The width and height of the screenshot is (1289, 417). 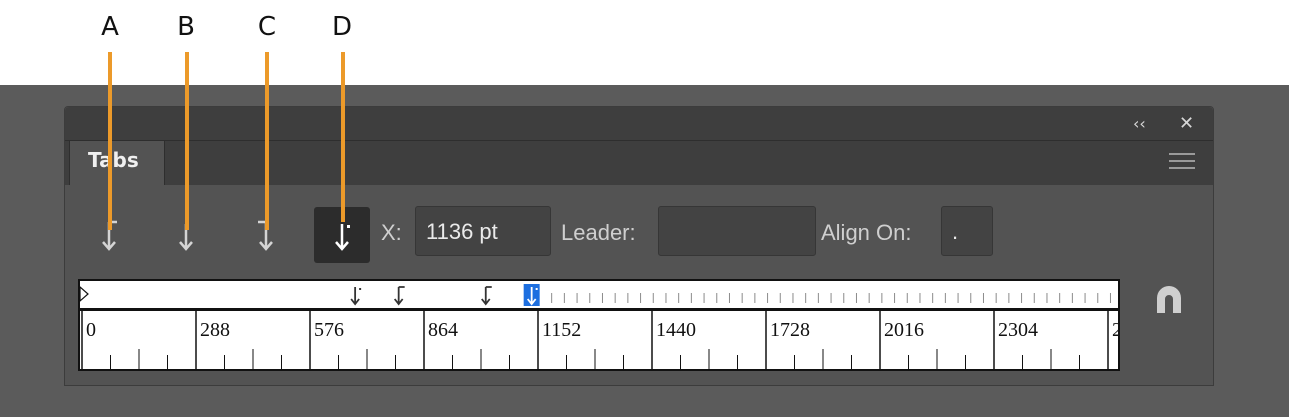 What do you see at coordinates (595, 295) in the screenshot?
I see `tab-stop-strip-graphics` at bounding box center [595, 295].